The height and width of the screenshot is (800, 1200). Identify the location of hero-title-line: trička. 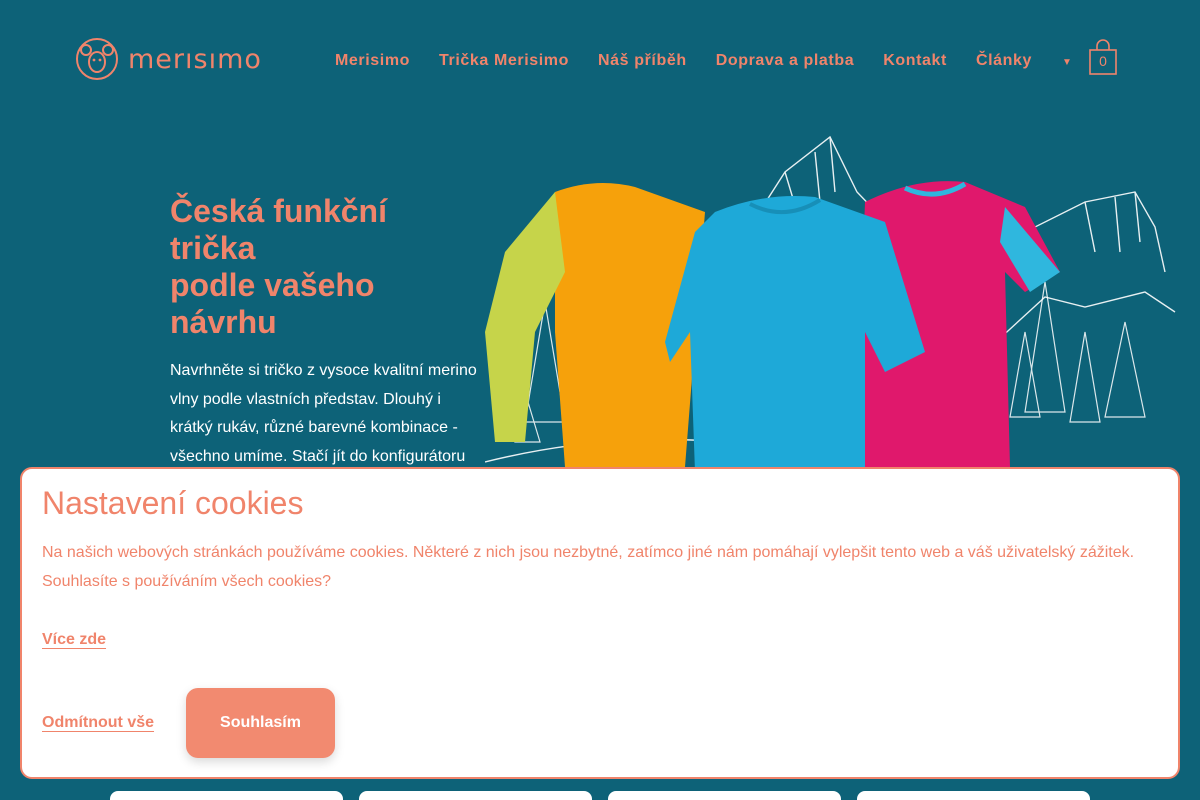
(213, 248).